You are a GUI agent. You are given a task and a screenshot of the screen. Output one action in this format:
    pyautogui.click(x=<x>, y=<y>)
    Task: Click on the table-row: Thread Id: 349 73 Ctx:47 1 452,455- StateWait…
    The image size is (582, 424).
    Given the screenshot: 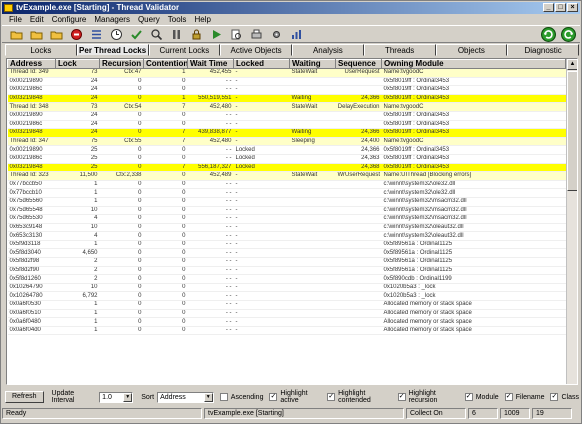 What is the action you would take?
    pyautogui.click(x=286, y=73)
    